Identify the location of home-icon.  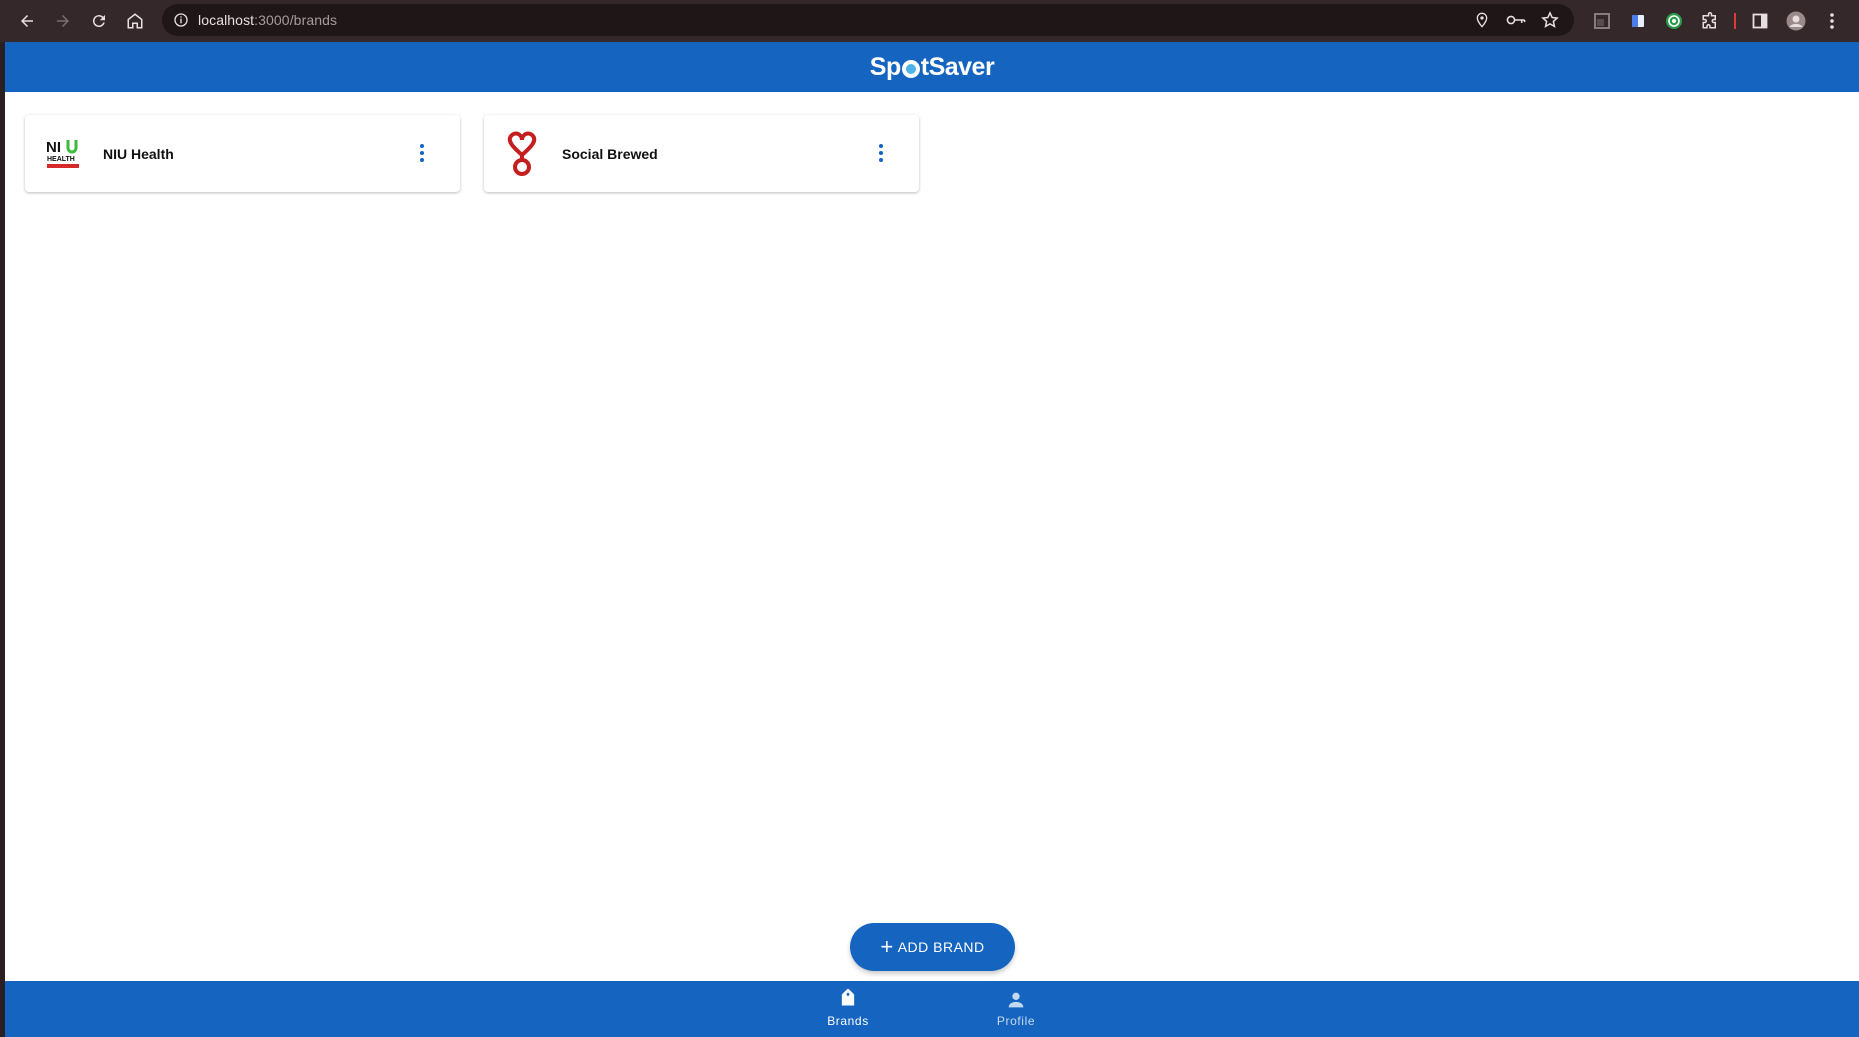
(135, 21).